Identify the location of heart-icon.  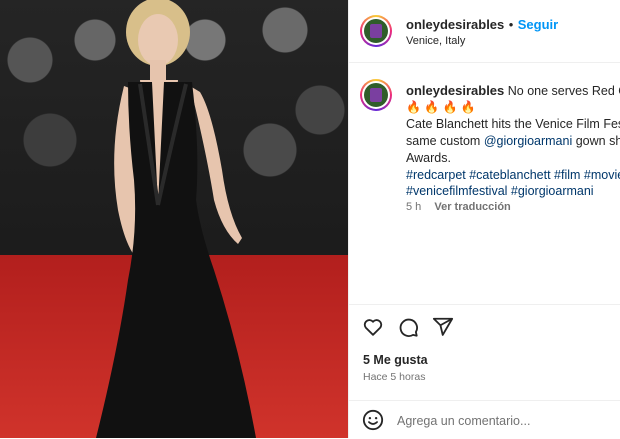
(373, 327).